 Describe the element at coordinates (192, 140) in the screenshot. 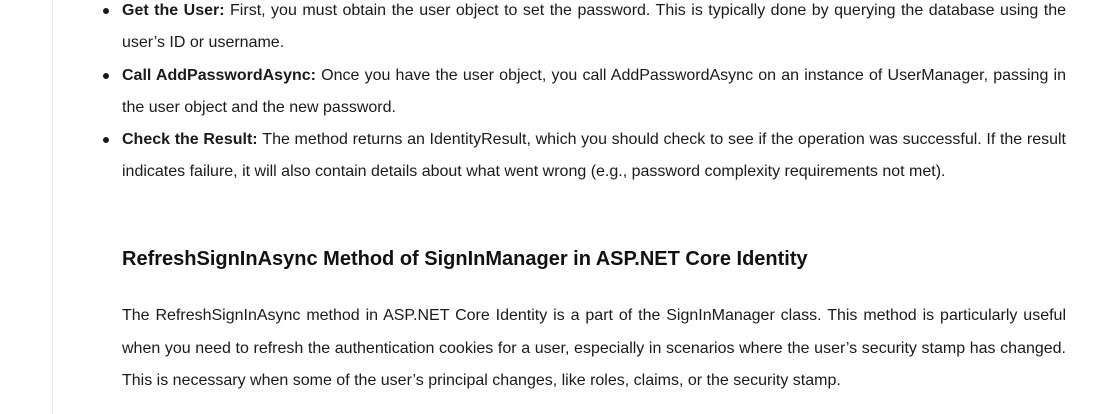

I see `step-title: Check the Result:` at that location.